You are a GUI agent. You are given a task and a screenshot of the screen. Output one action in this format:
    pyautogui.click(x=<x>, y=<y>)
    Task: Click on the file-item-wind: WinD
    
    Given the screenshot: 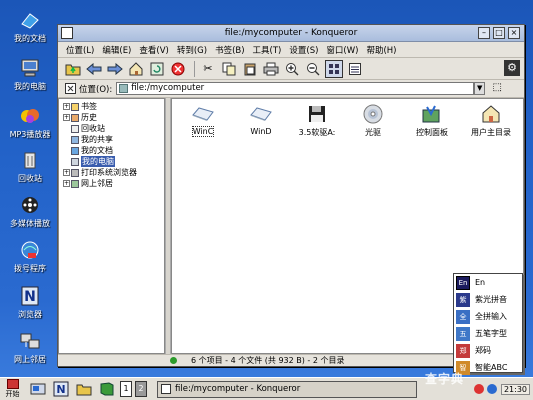 What is the action you would take?
    pyautogui.click(x=261, y=119)
    